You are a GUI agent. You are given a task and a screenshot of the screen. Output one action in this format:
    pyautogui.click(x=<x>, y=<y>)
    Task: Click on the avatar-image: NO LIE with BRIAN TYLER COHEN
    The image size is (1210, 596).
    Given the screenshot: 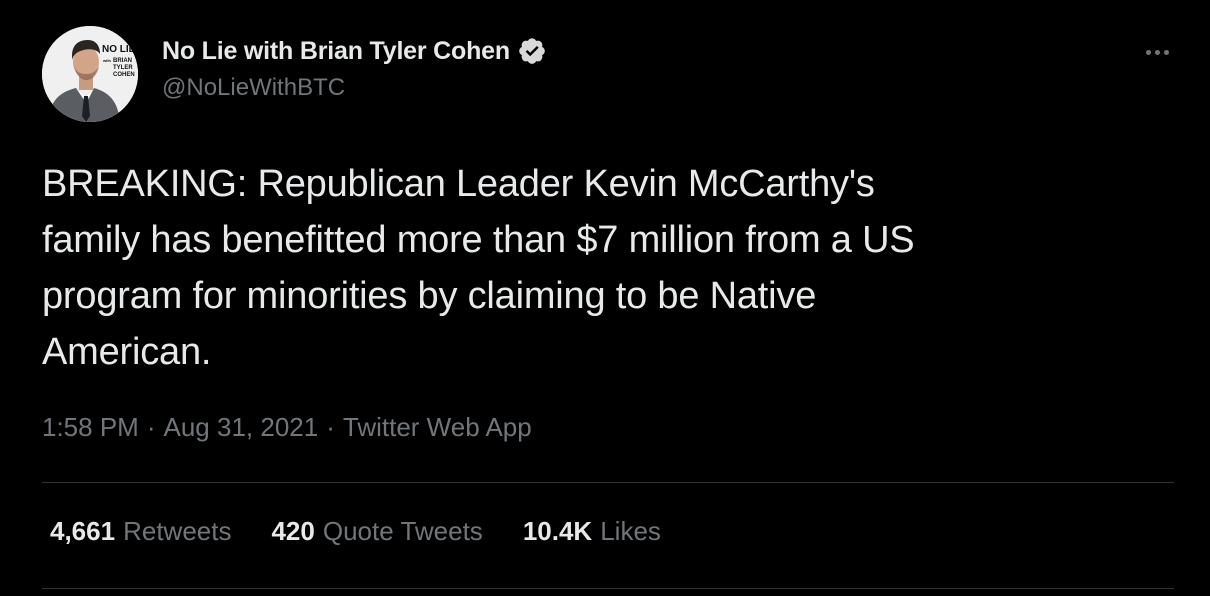 What is the action you would take?
    pyautogui.click(x=90, y=74)
    